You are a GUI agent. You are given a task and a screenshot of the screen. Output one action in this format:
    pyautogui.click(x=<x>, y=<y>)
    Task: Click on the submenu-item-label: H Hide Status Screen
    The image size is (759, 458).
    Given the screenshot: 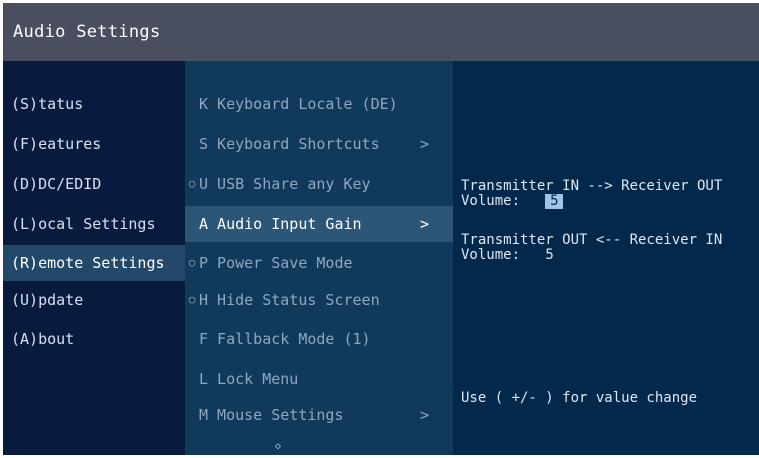 What is the action you would take?
    pyautogui.click(x=289, y=300)
    